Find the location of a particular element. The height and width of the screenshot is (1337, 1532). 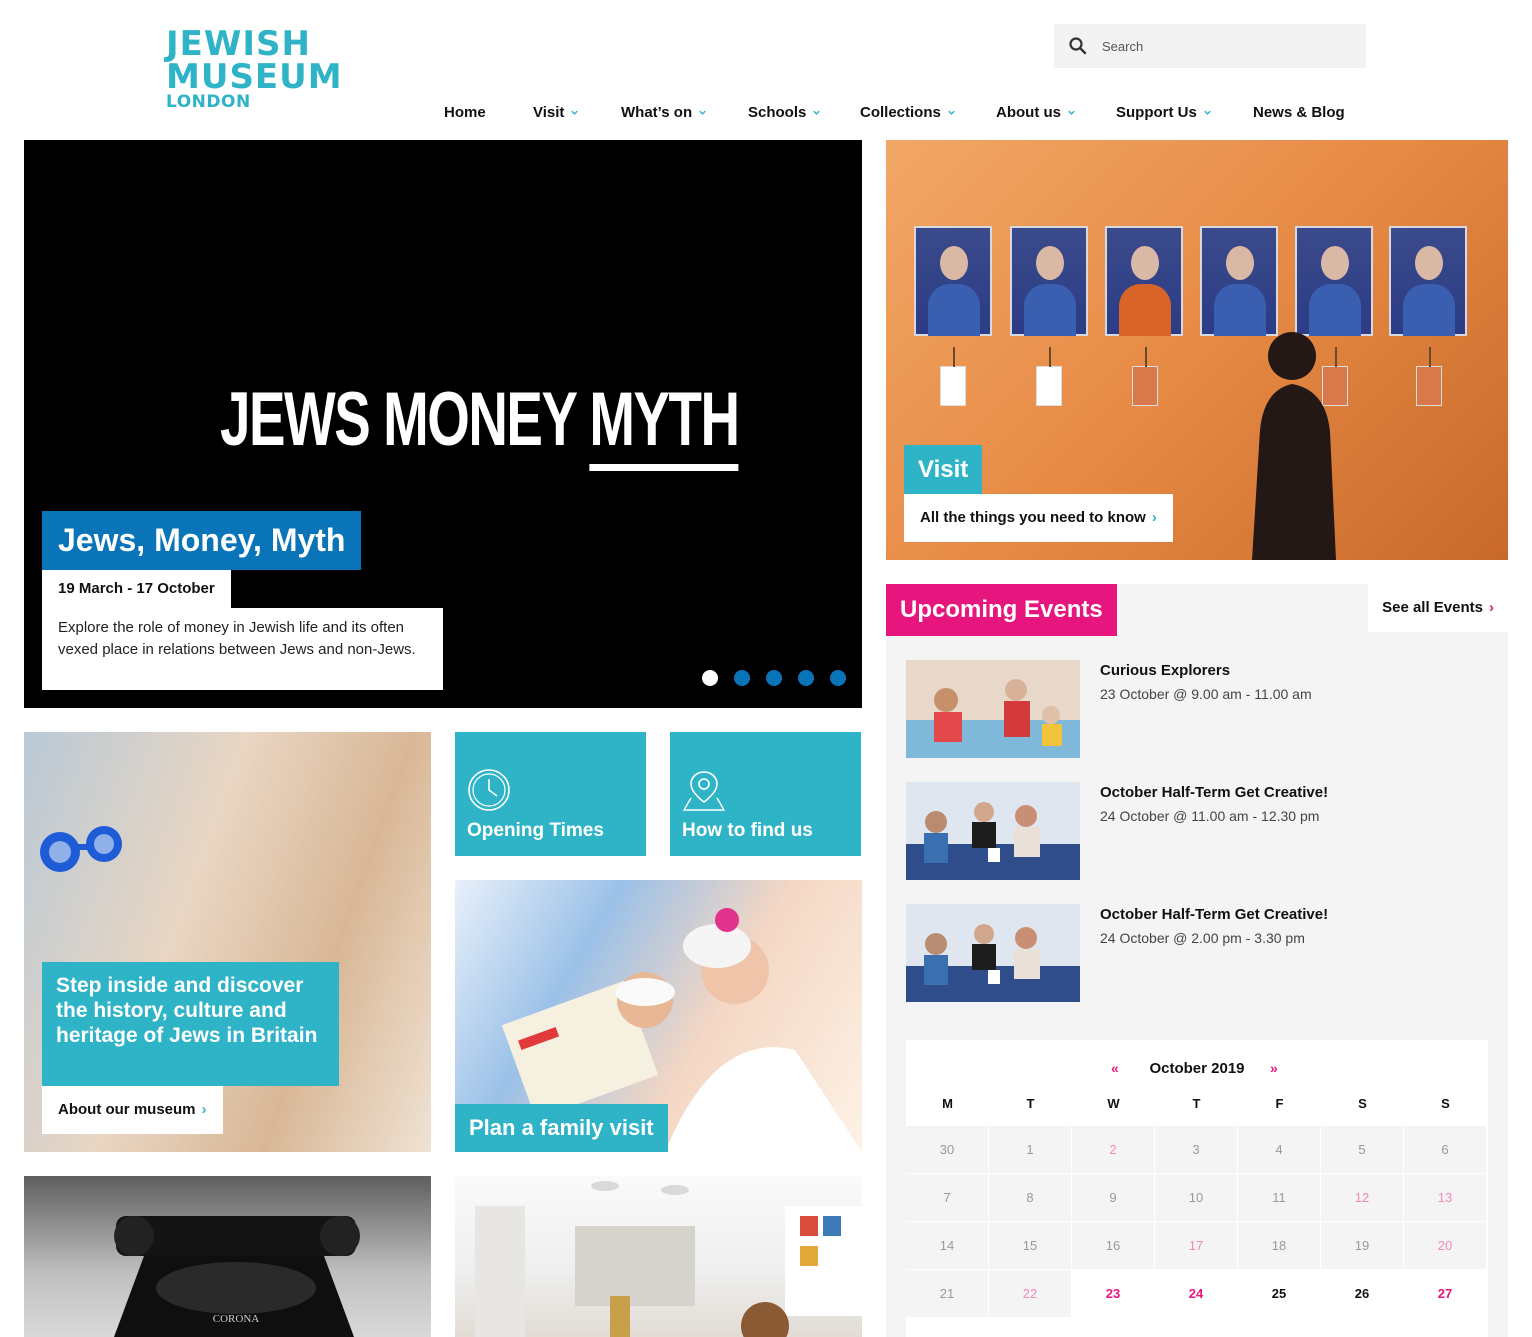

hero-title: Jews, Money, Myth is located at coordinates (202, 540).